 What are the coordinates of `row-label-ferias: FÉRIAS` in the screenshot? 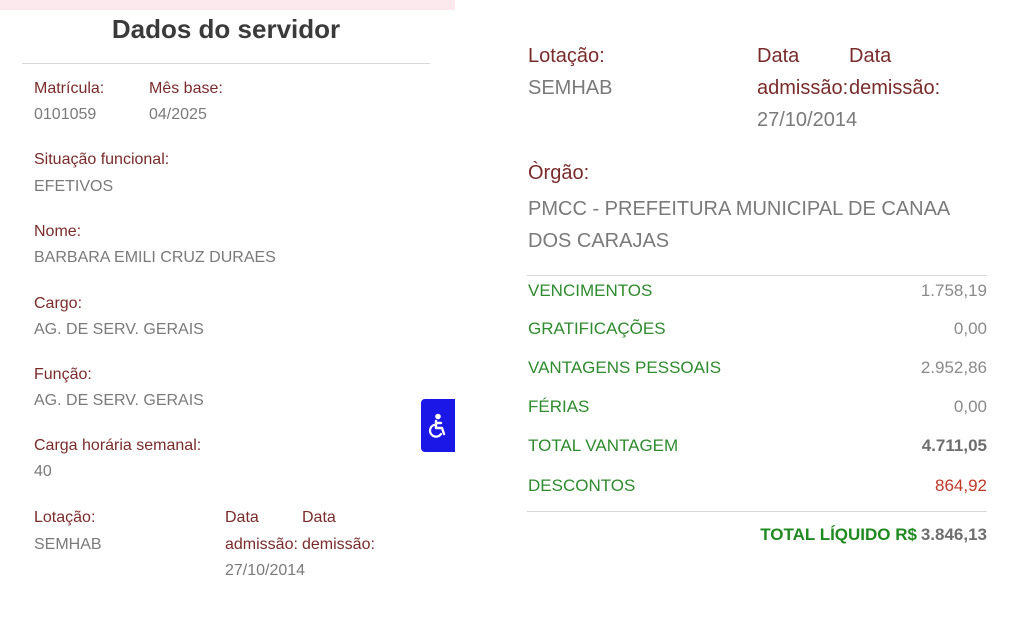 It's located at (559, 406).